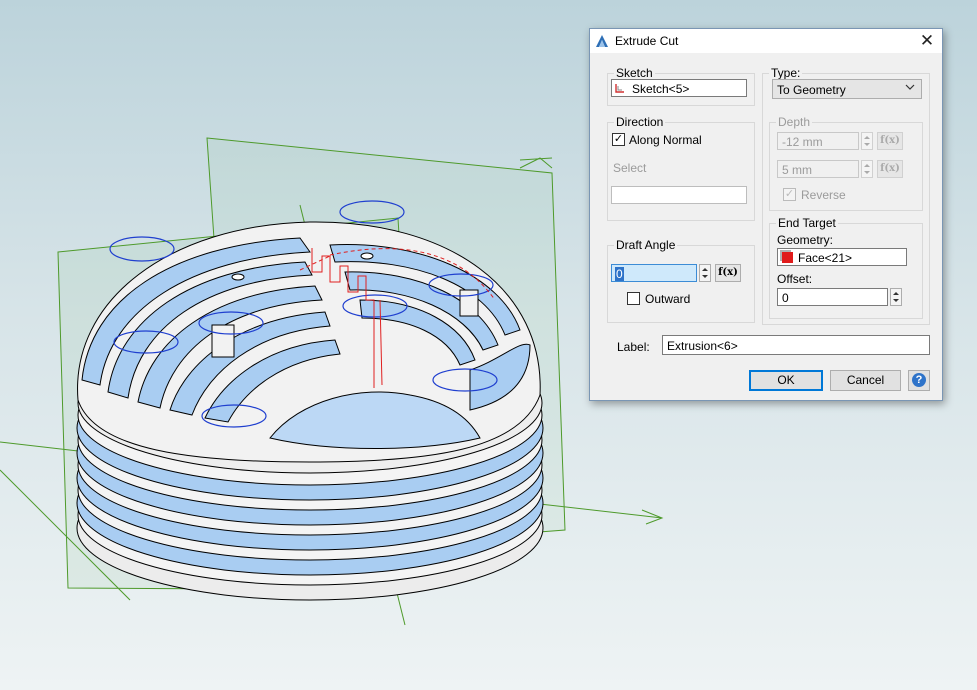 This screenshot has width=977, height=690. Describe the element at coordinates (602, 41) in the screenshot. I see `extrude-app-icon` at that location.